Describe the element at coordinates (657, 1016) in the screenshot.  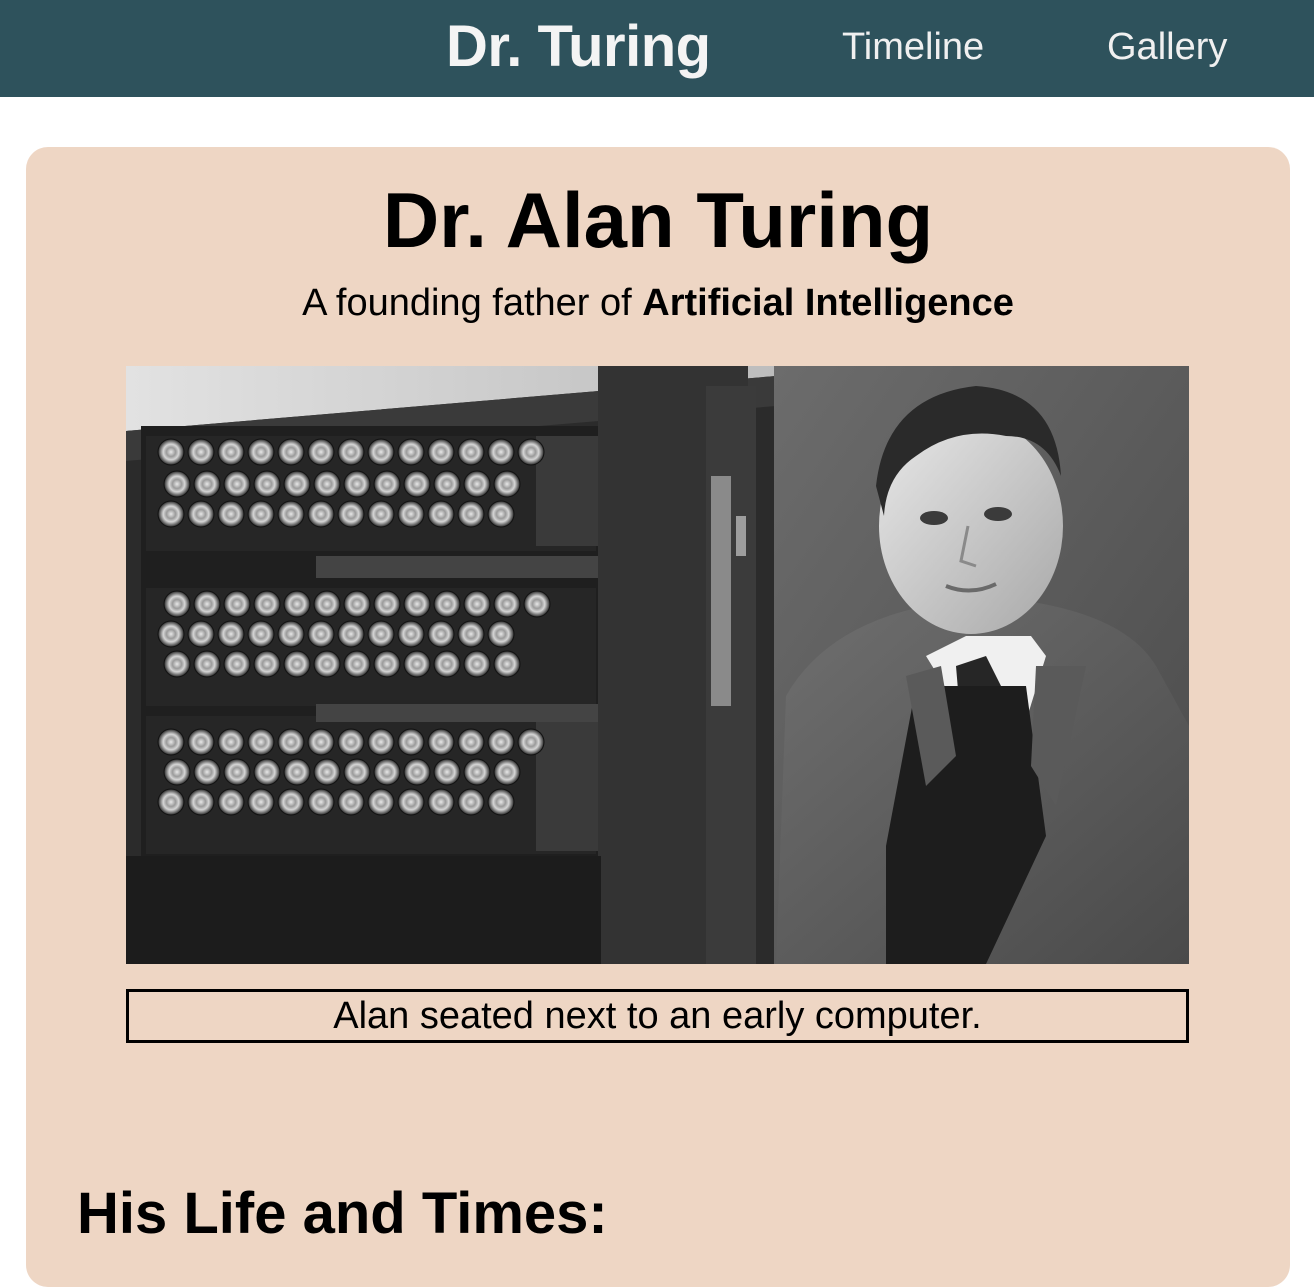
I see `photo-caption: Alan seated next to an early computer.` at that location.